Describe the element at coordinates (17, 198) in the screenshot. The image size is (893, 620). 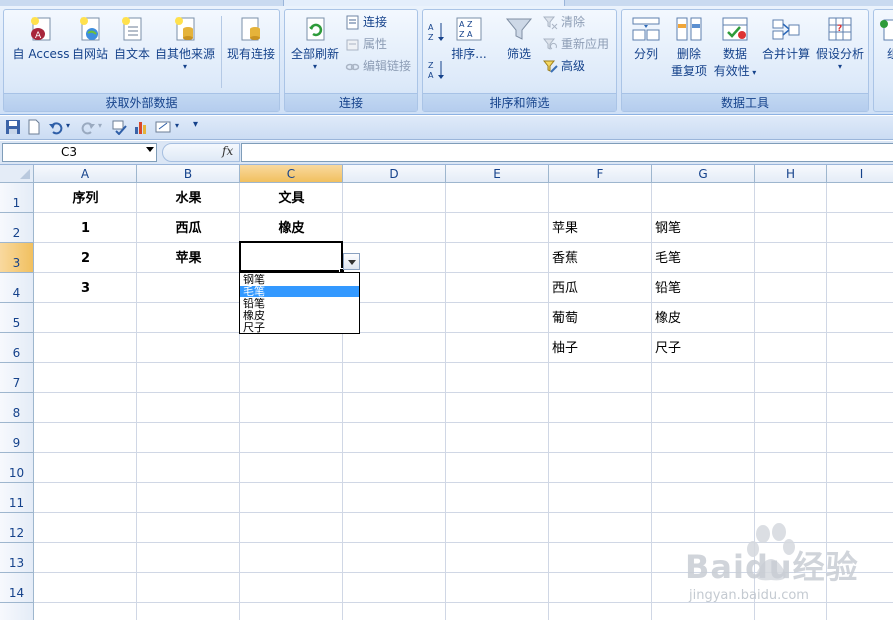
I see `row-header-1: 1` at that location.